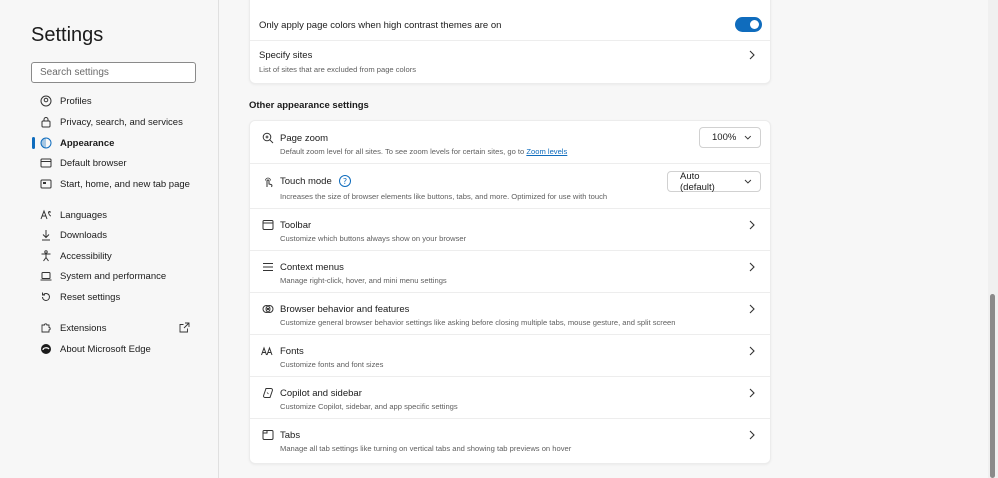 The image size is (998, 478). I want to click on sidebar-item-accessibility: Accessibility, so click(116, 256).